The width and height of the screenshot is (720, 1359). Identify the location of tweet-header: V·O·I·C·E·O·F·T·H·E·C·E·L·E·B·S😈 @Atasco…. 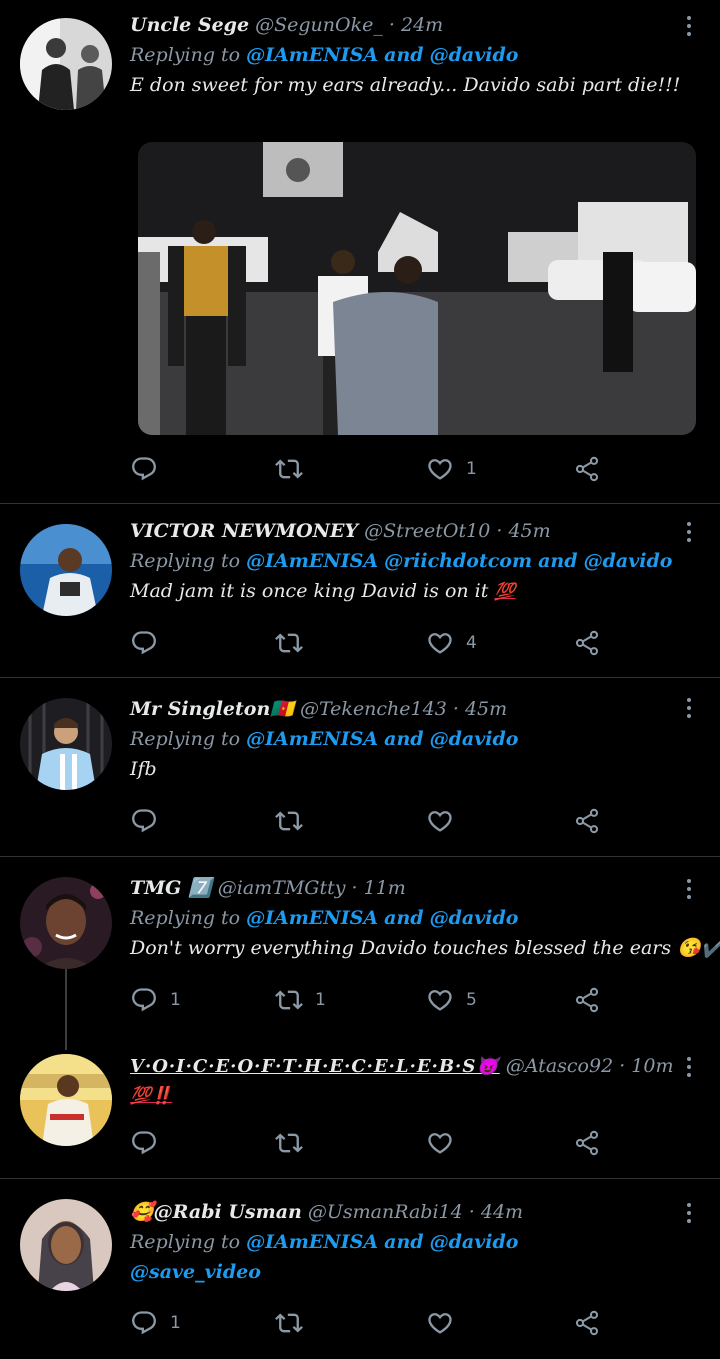
(402, 1066).